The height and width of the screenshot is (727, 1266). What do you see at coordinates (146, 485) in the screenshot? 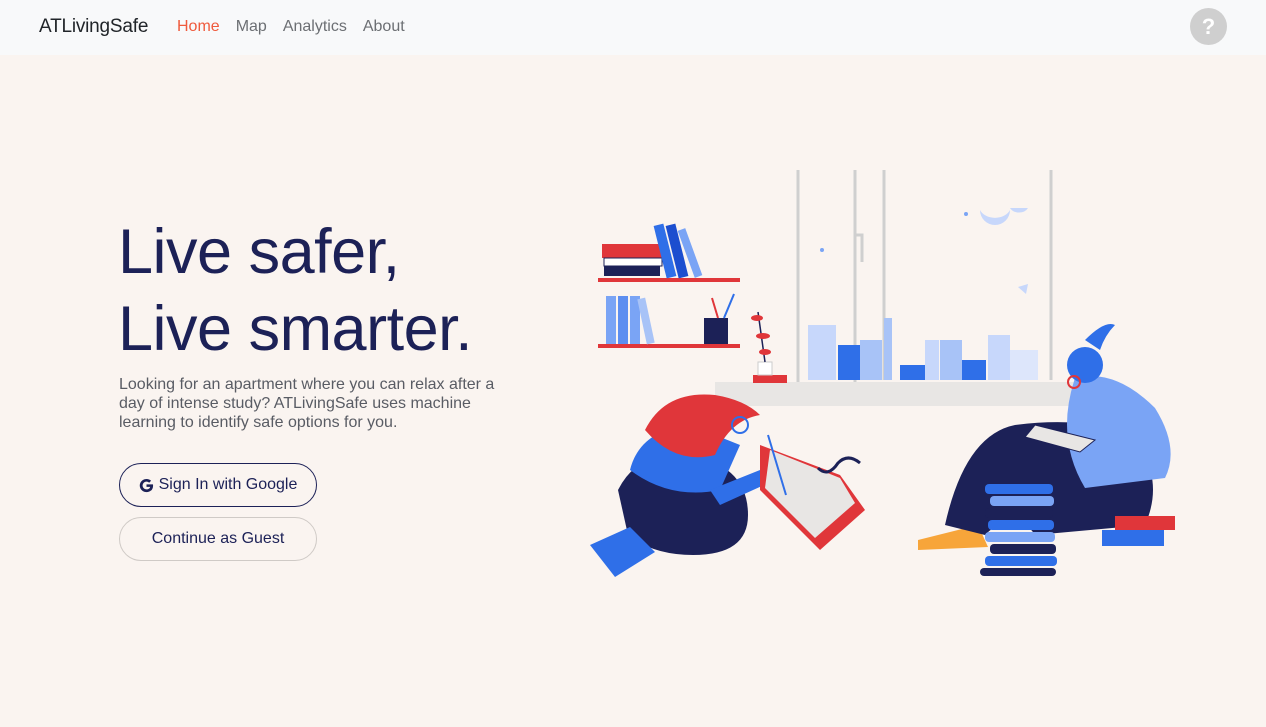
I see `google-g-icon` at bounding box center [146, 485].